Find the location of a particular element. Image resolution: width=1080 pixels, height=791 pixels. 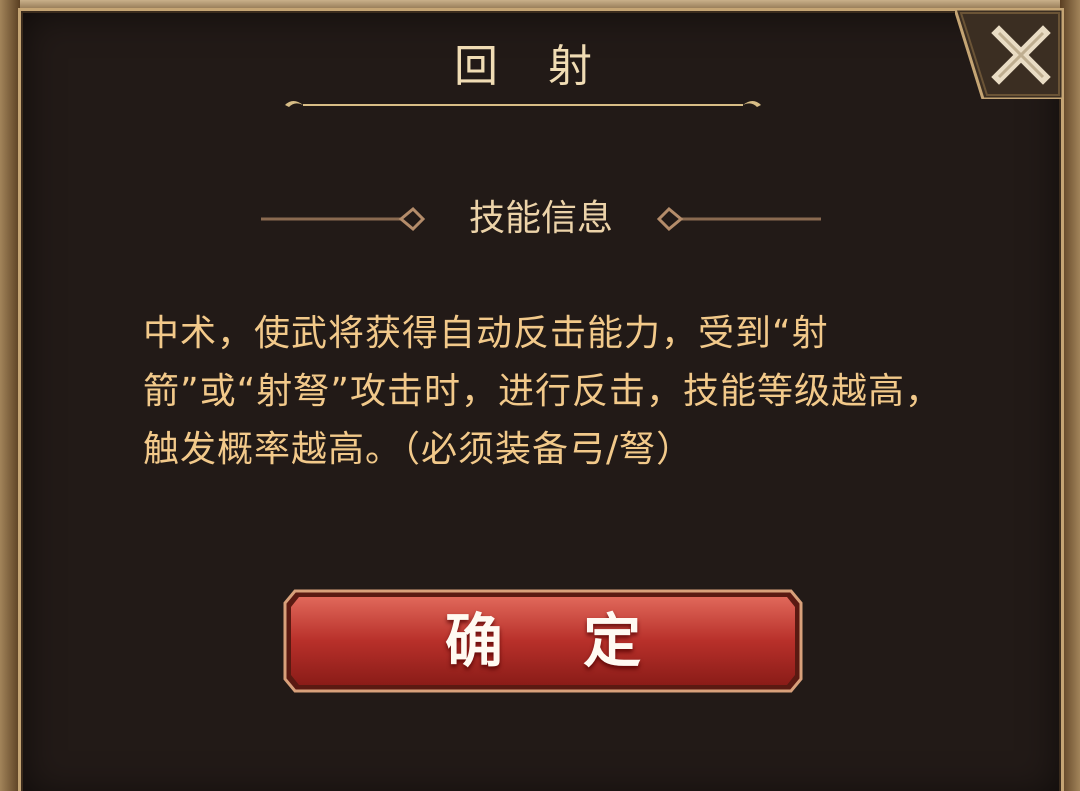

confirm-button: 确 定 is located at coordinates (543, 641).